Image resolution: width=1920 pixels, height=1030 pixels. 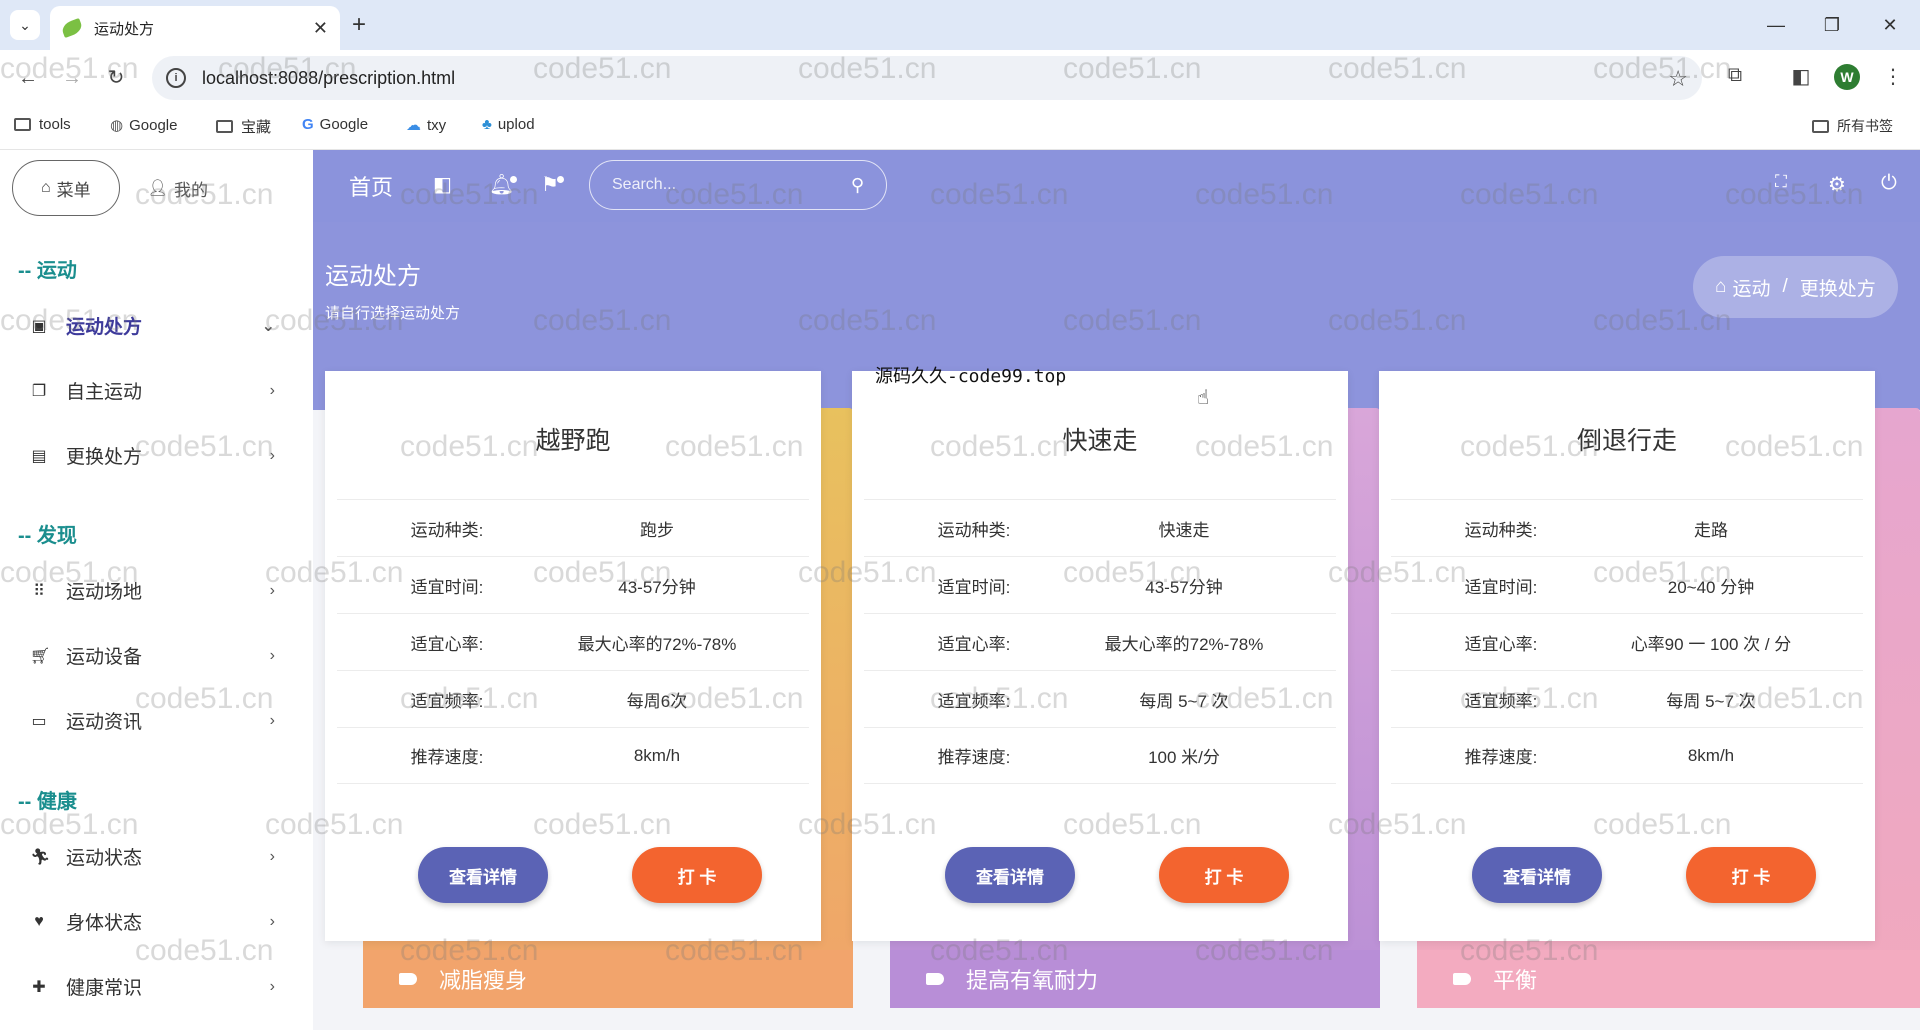 What do you see at coordinates (320, 28) in the screenshot?
I see `close-tab-icon: ✕` at bounding box center [320, 28].